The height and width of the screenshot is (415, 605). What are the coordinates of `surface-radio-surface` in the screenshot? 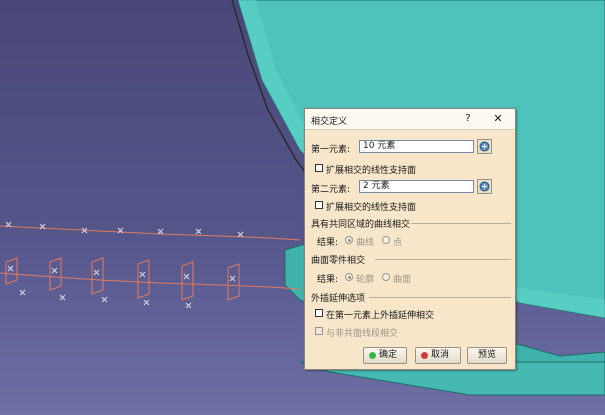 It's located at (386, 277).